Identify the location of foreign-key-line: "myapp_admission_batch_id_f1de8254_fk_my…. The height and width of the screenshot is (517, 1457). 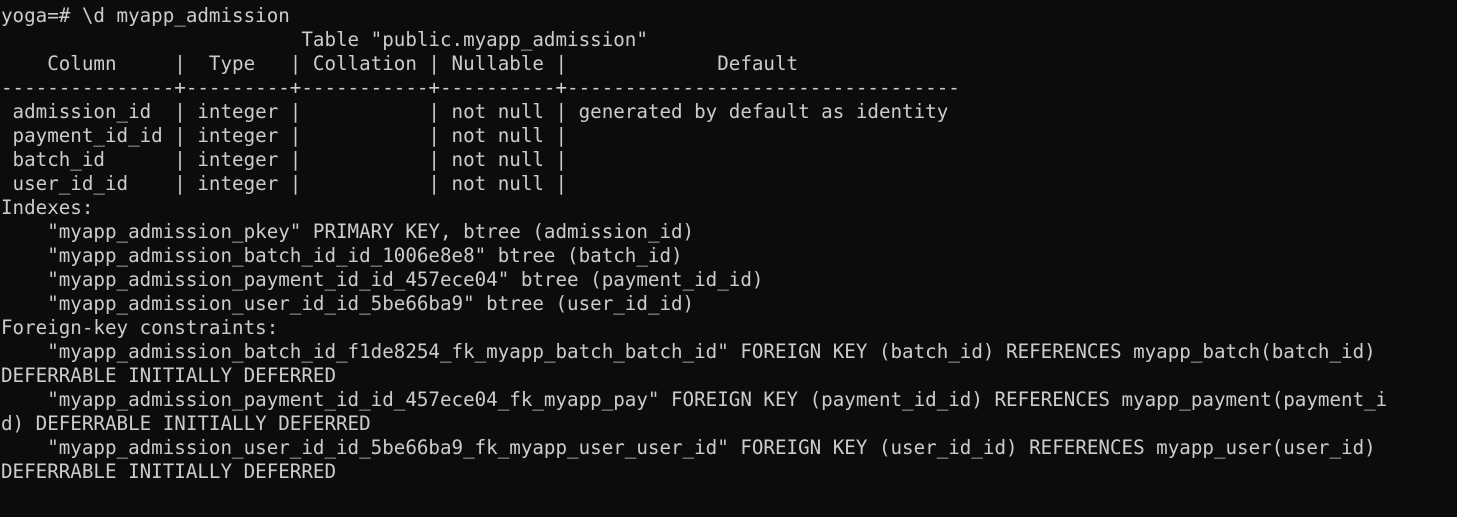
(688, 351).